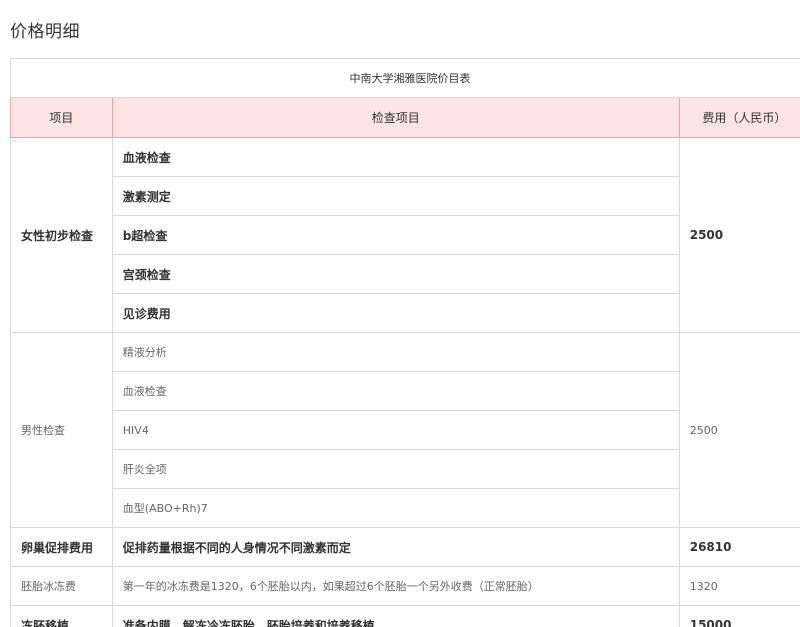 The width and height of the screenshot is (800, 627). I want to click on check-item: b超检查, so click(395, 235).